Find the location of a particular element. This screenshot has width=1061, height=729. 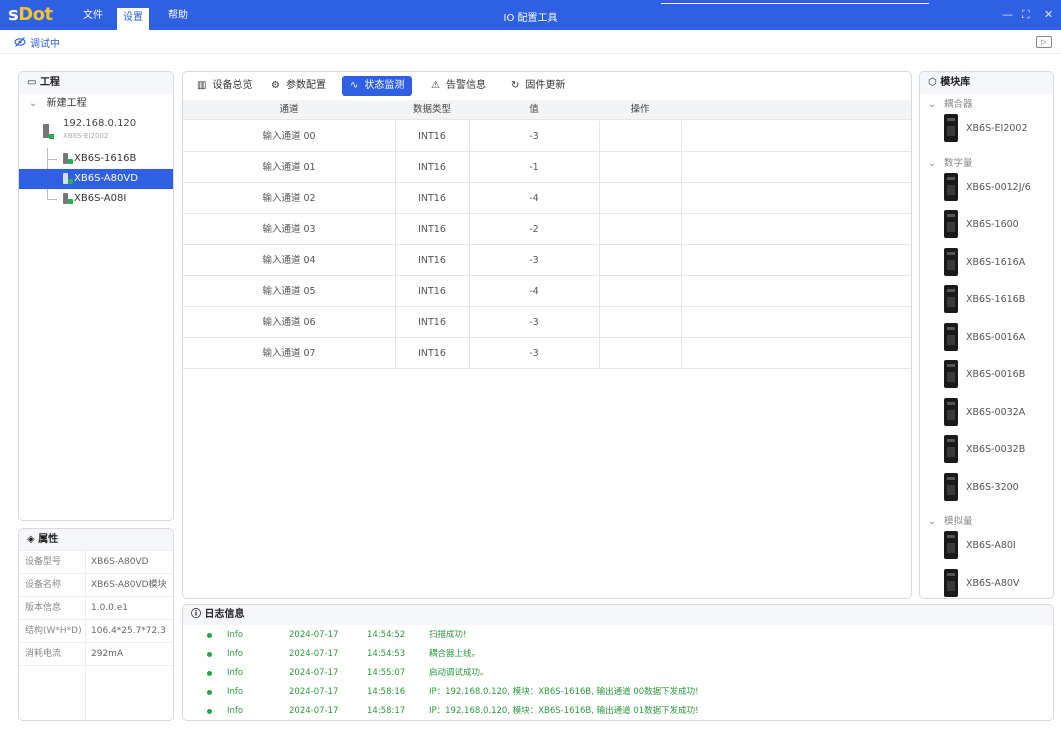

library-module-item: XB6S-A80V is located at coordinates (996, 583).